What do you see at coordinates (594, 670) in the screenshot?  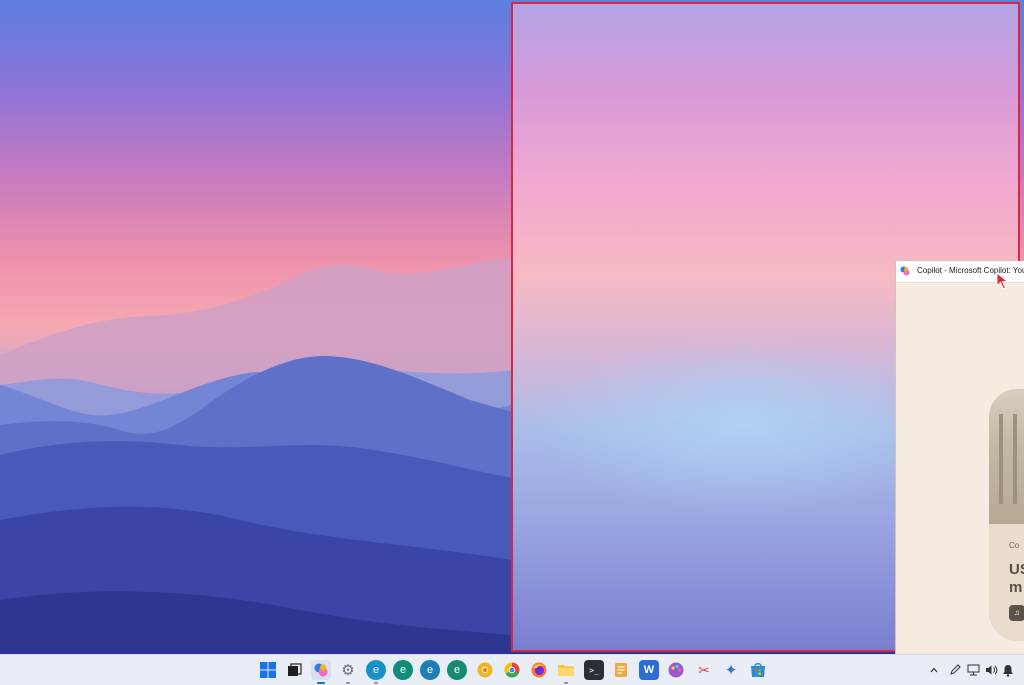 I see `terminal-icon: >_` at bounding box center [594, 670].